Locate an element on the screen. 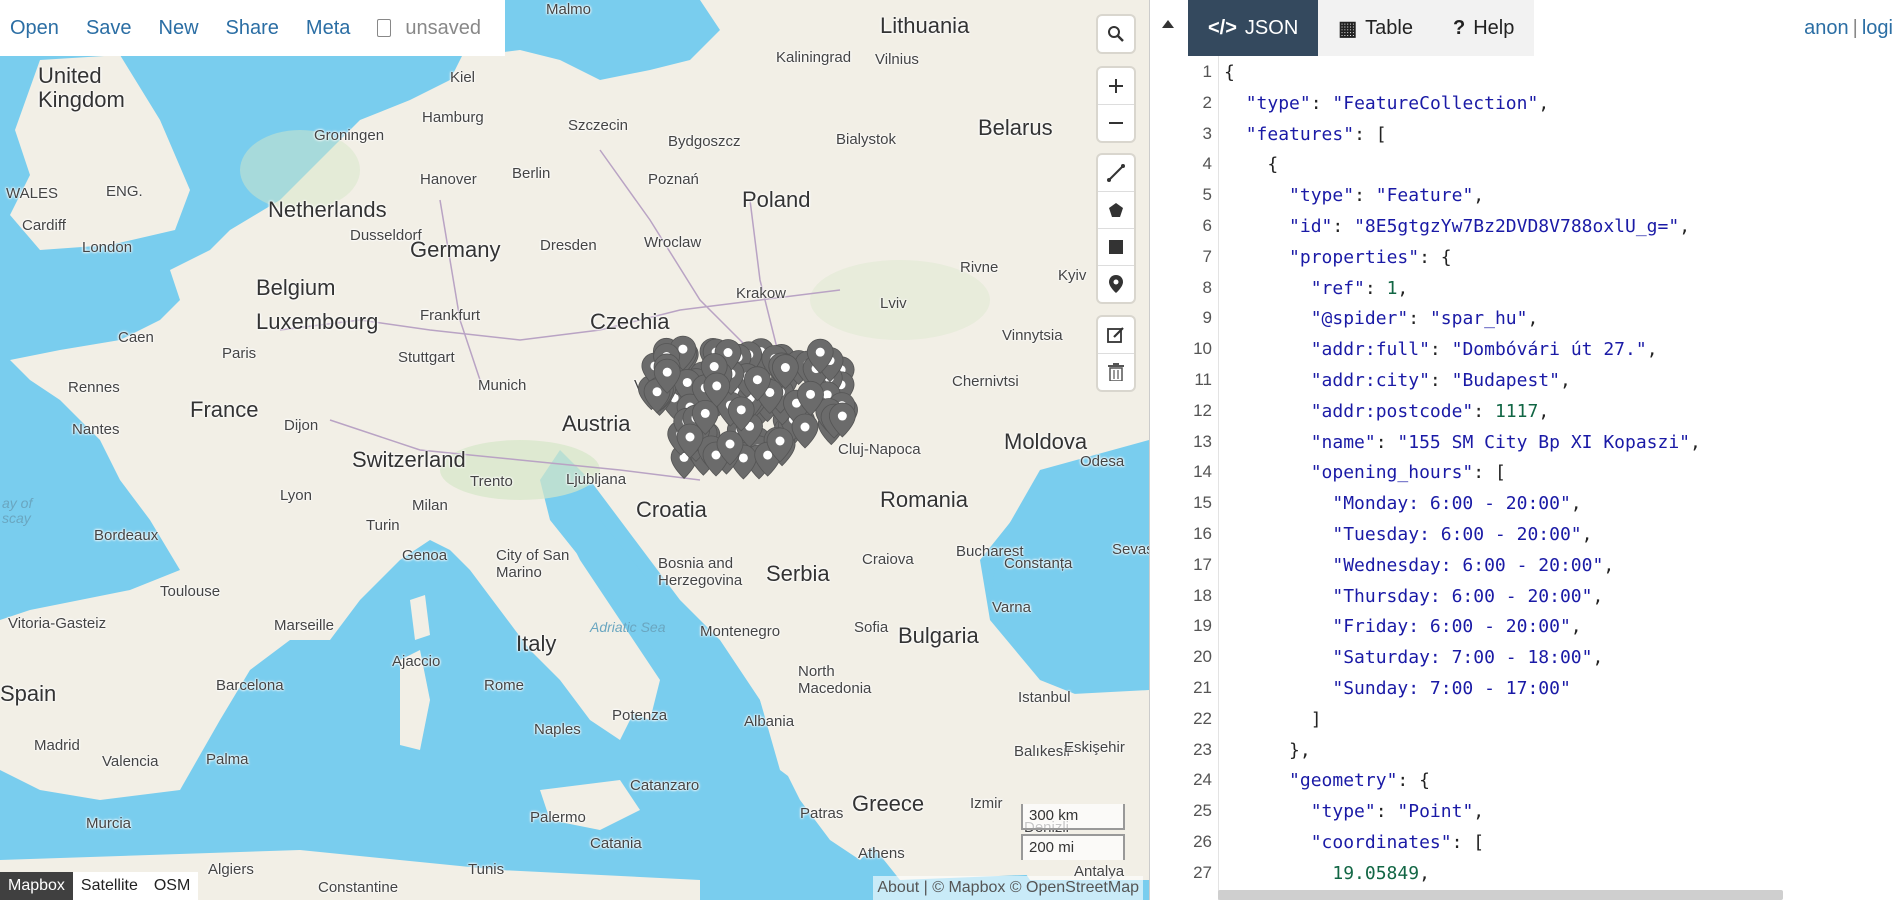 This screenshot has height=900, width=1893. code-line: ] is located at coordinates (1273, 719).